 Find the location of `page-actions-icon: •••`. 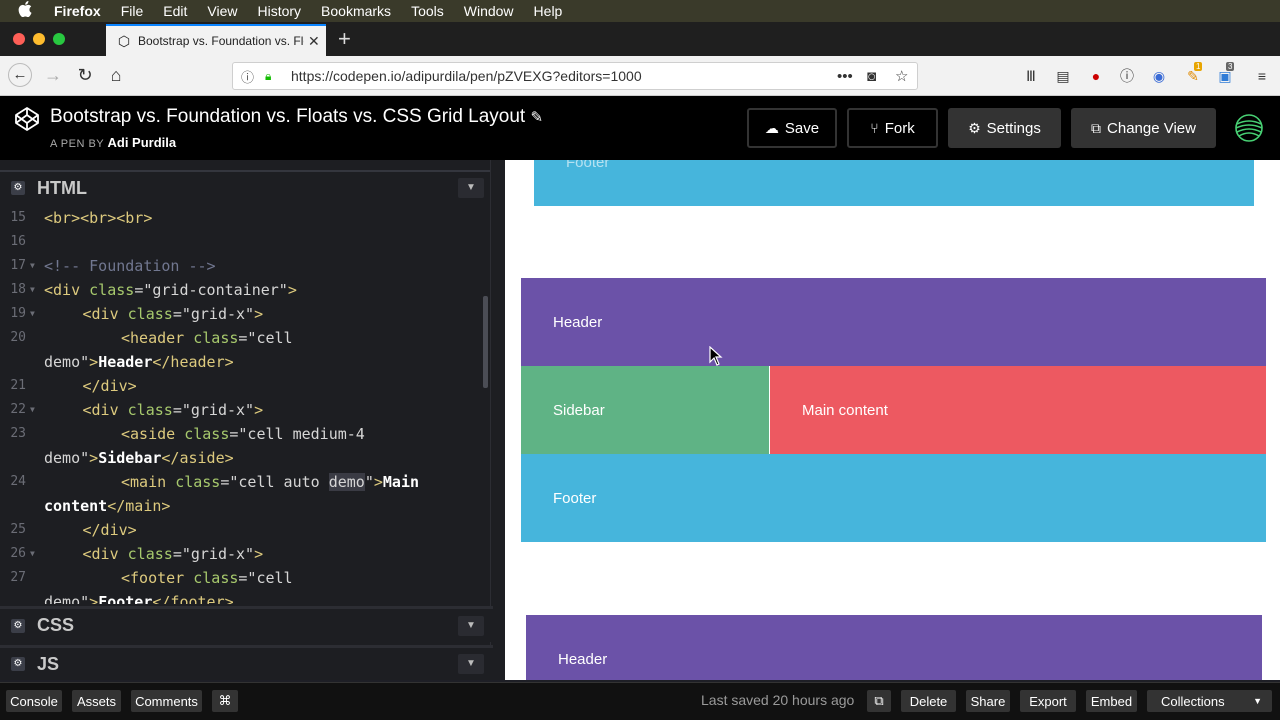

page-actions-icon: ••• is located at coordinates (845, 76).